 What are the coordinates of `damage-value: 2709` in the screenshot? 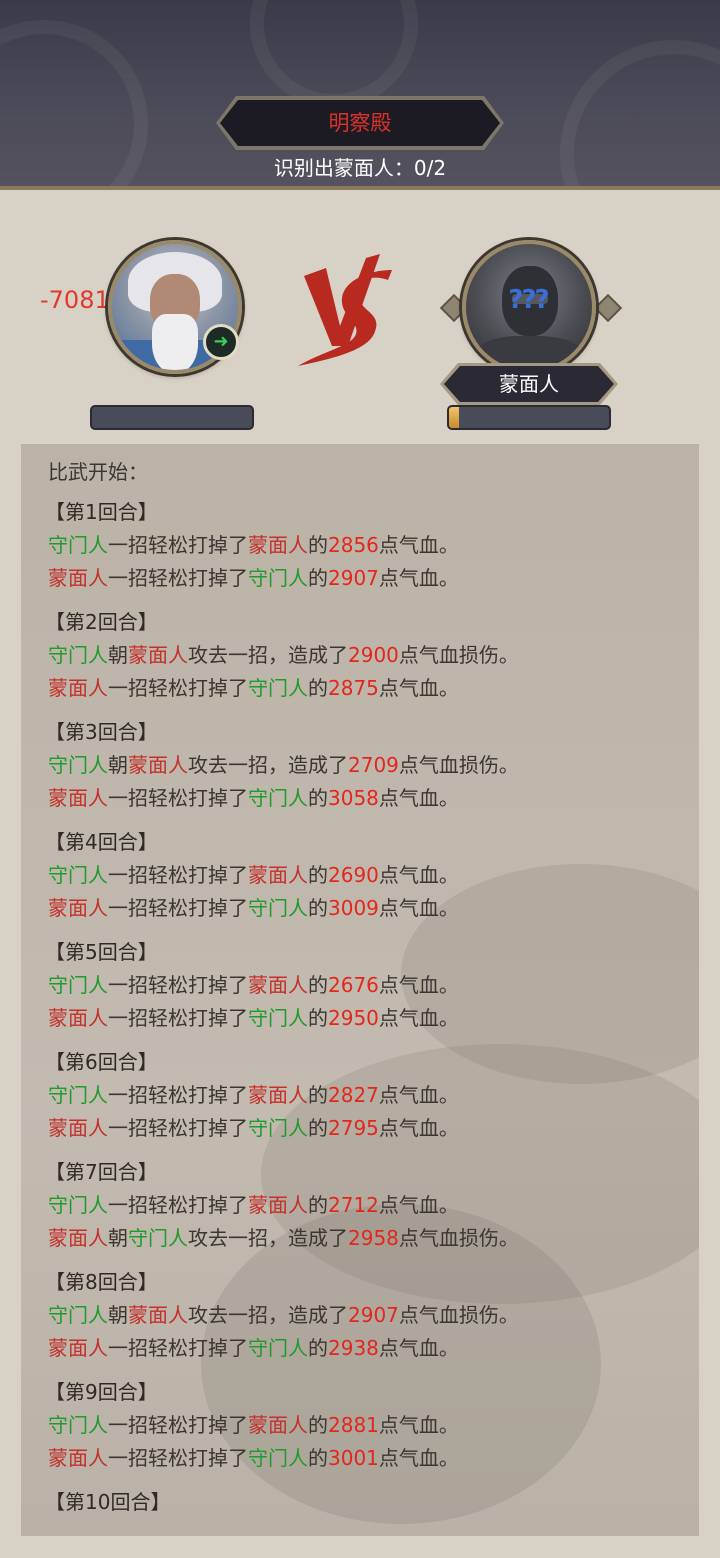 It's located at (373, 765).